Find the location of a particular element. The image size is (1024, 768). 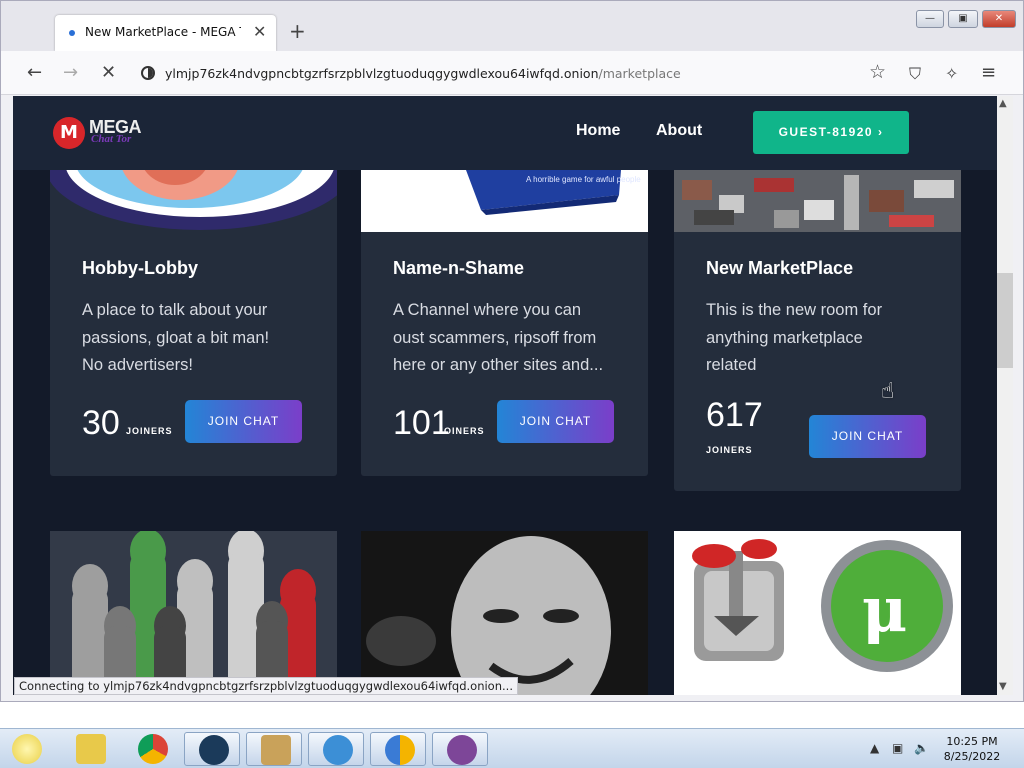

chrome-icon is located at coordinates (153, 749).